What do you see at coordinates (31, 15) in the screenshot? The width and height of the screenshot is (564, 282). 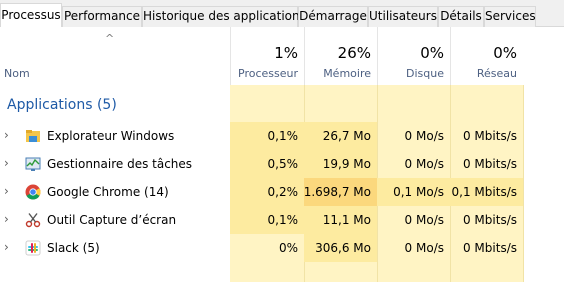 I see `tab-processus: Processus` at bounding box center [31, 15].